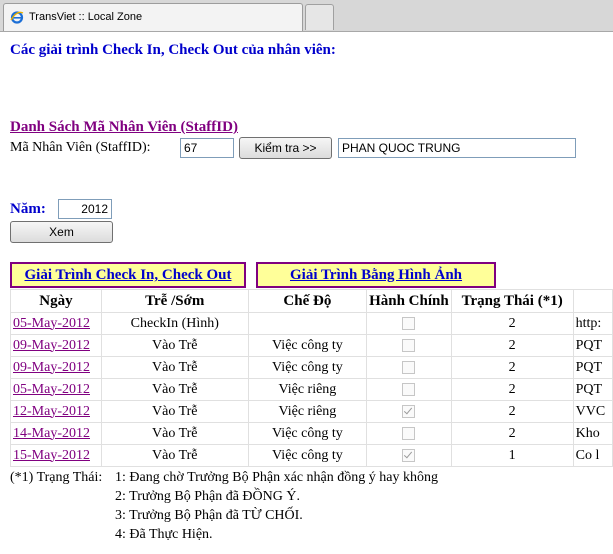 This screenshot has height=554, width=613. I want to click on year-label: Năm:, so click(28, 209).